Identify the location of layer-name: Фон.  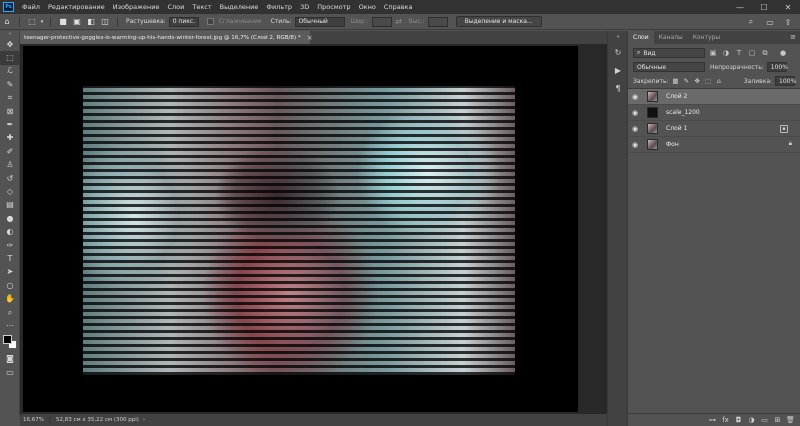
(672, 144).